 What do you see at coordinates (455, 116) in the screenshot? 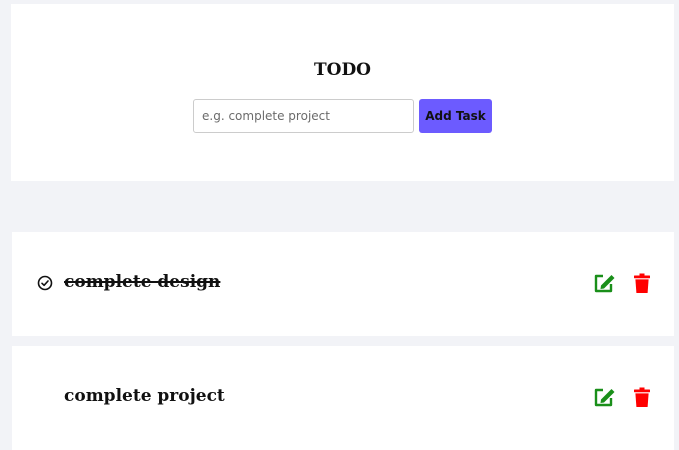
I see `add-task-button: Add Task` at bounding box center [455, 116].